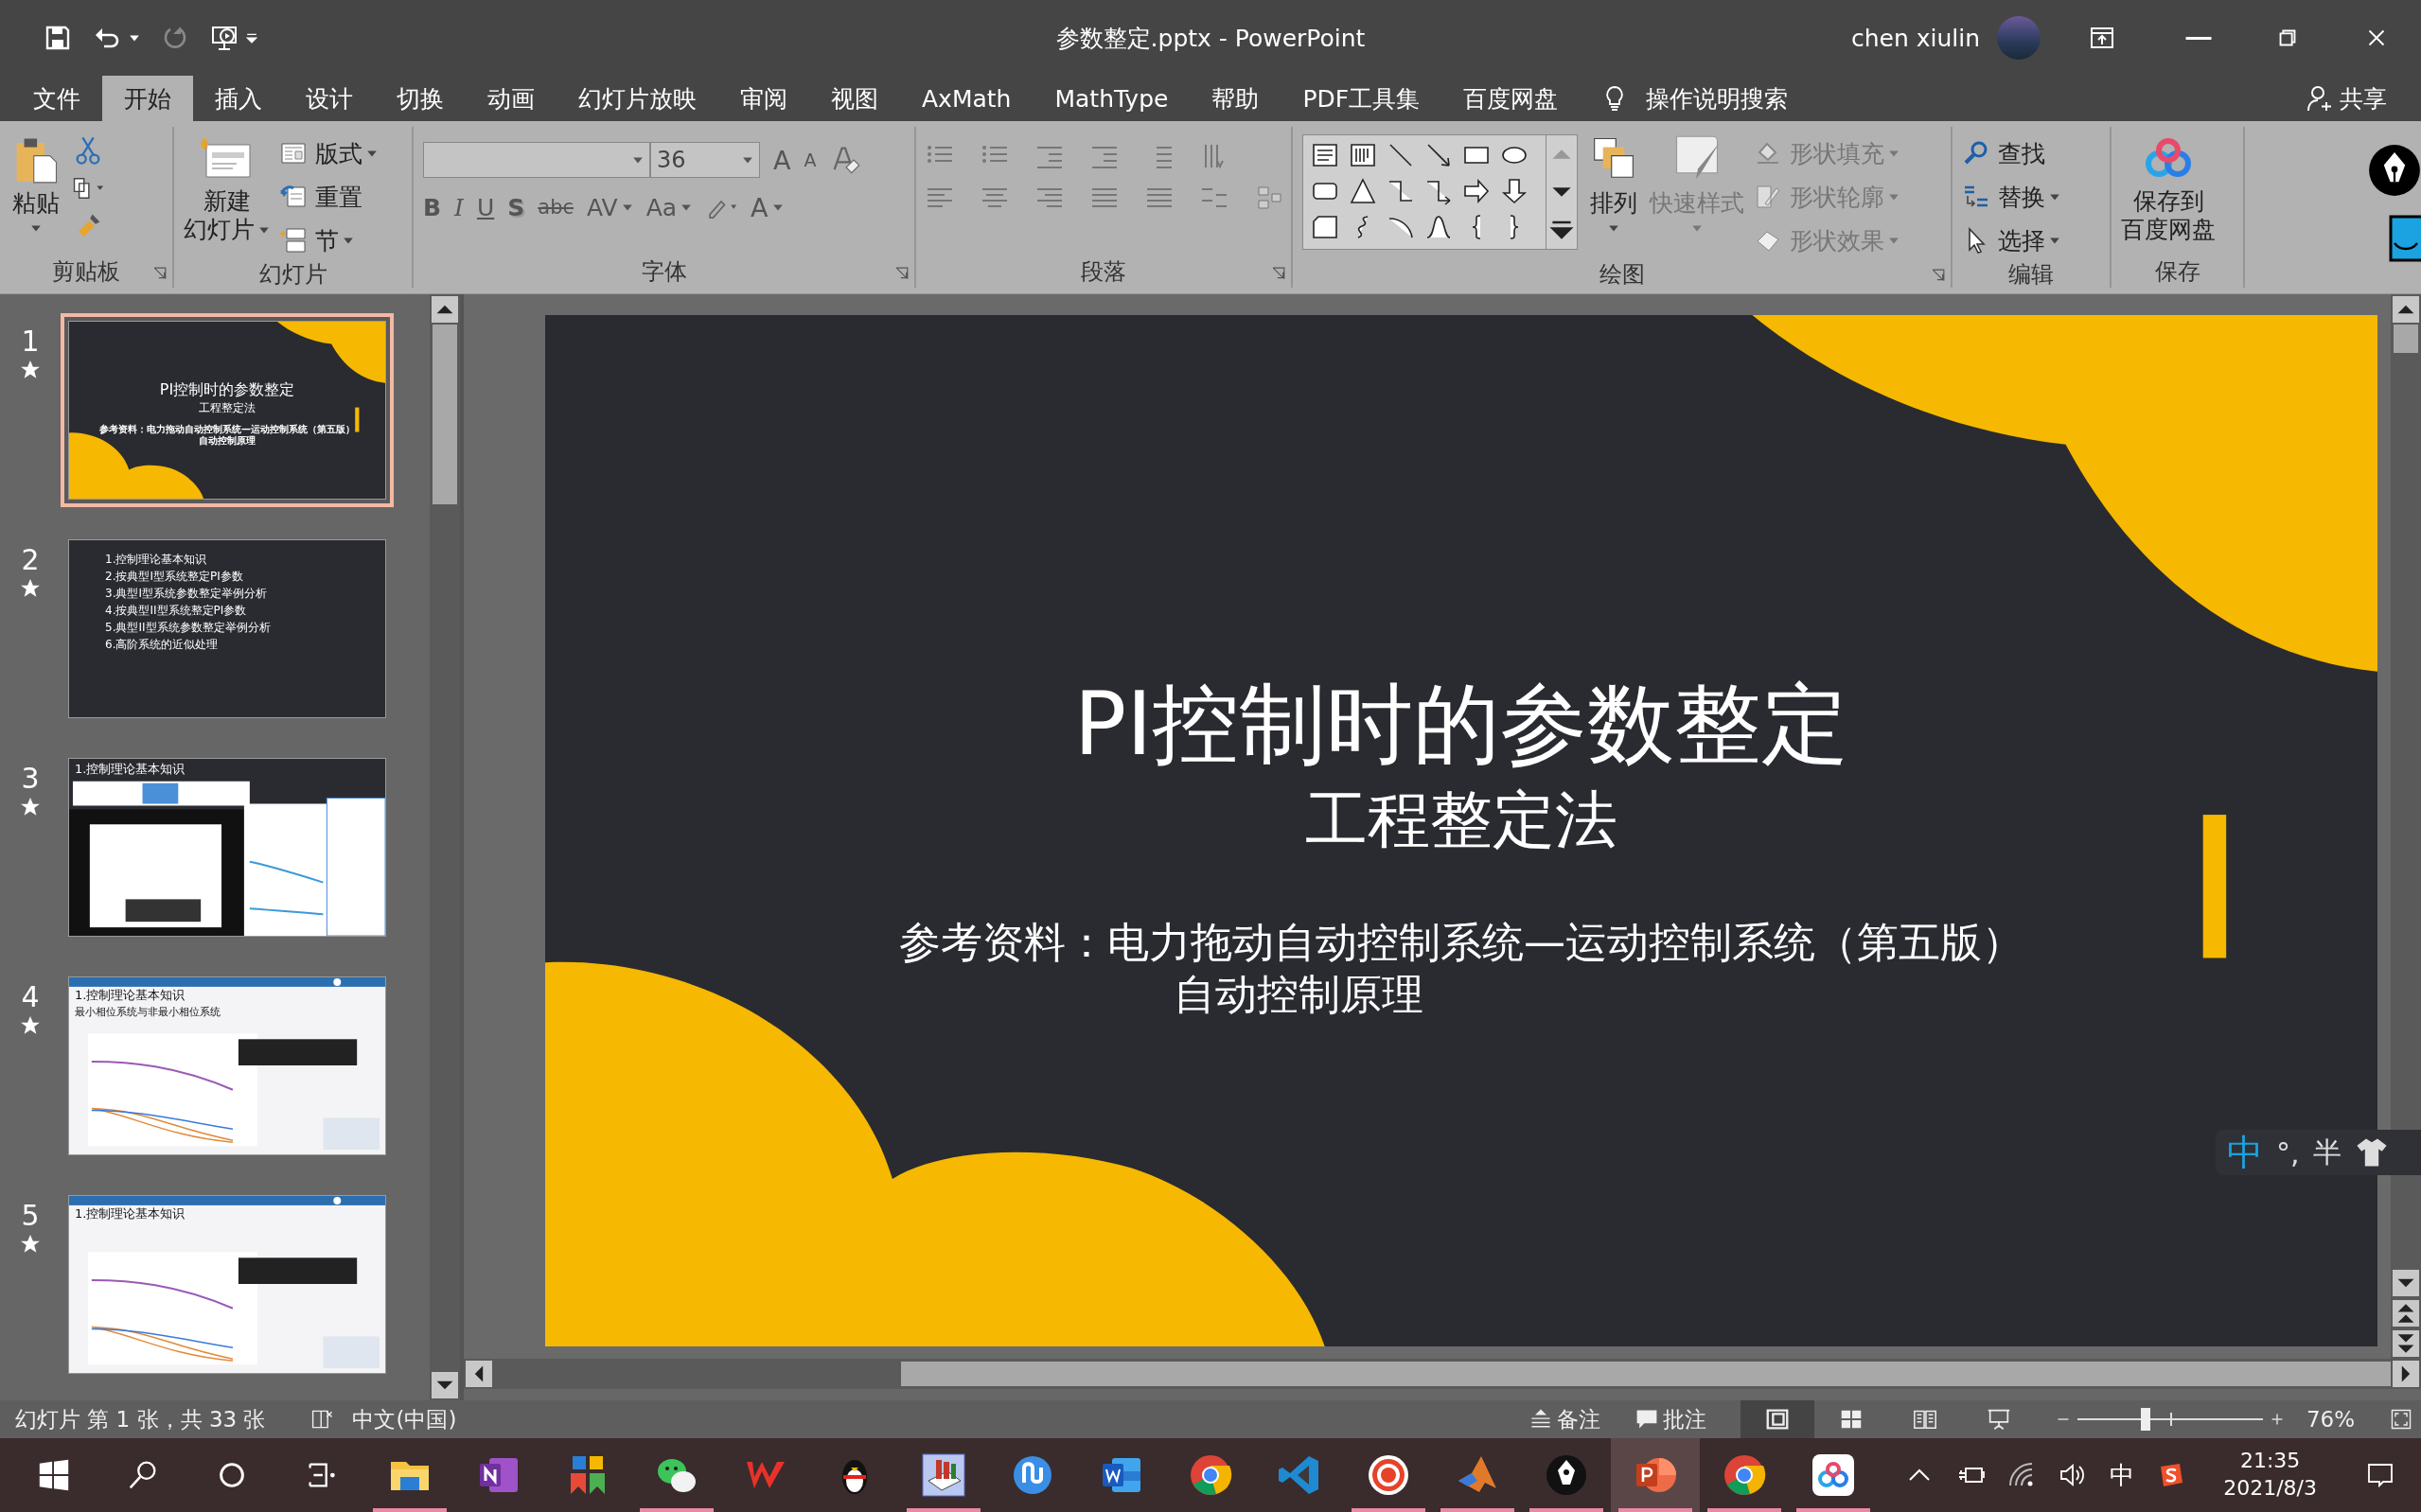  Describe the element at coordinates (30, 778) in the screenshot. I see `slide-number: 3` at that location.